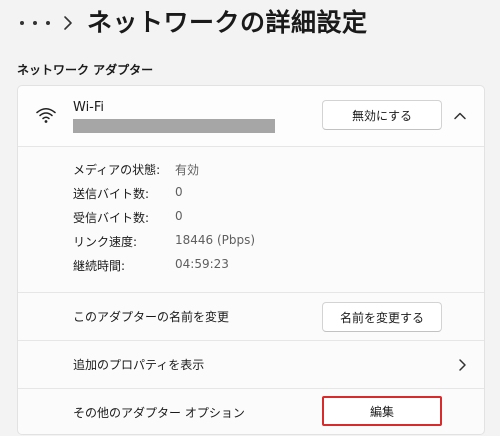  Describe the element at coordinates (382, 411) in the screenshot. I see `edit-button: 編集` at that location.